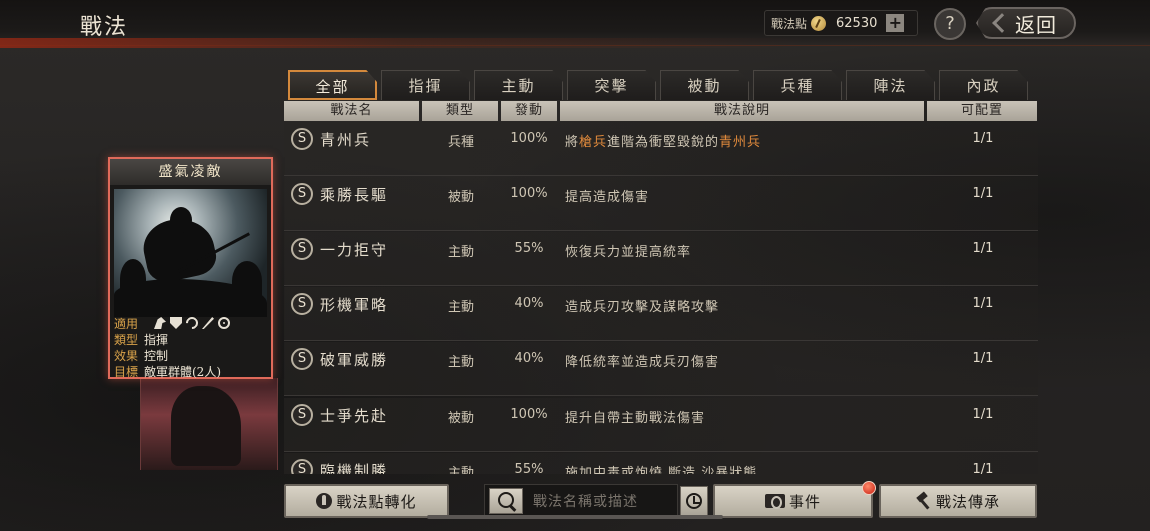 The height and width of the screenshot is (531, 1150). Describe the element at coordinates (1036, 24) in the screenshot. I see `back-button-label: 返回` at that location.